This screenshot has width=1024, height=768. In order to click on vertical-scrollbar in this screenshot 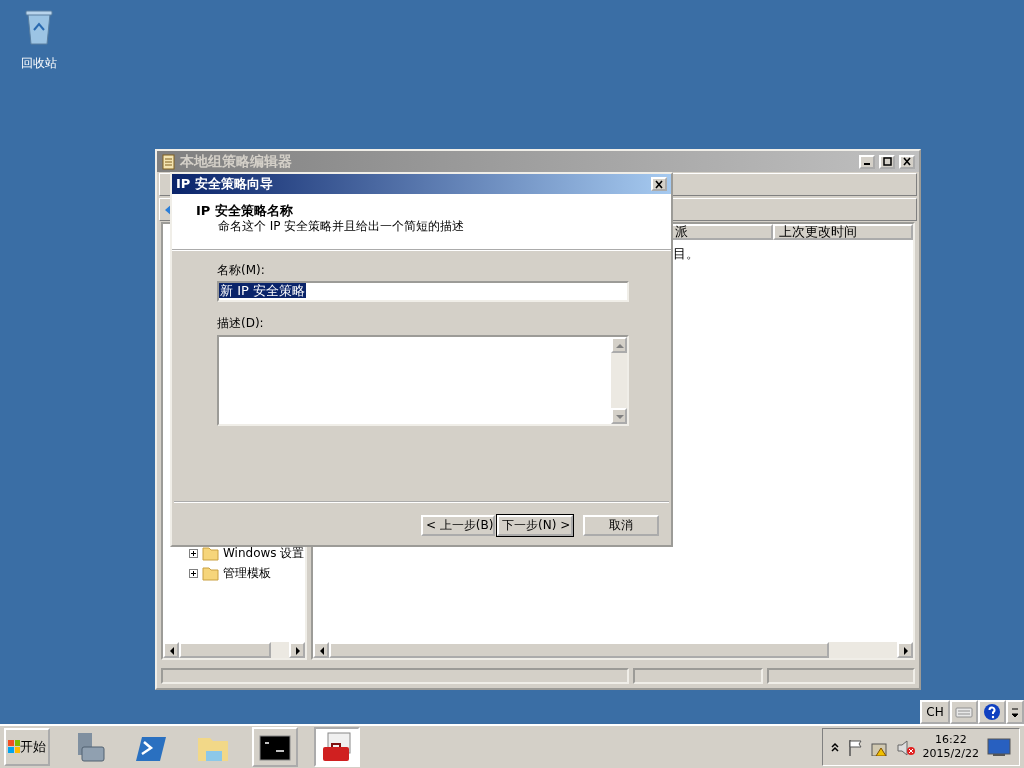, I will do `click(619, 380)`.